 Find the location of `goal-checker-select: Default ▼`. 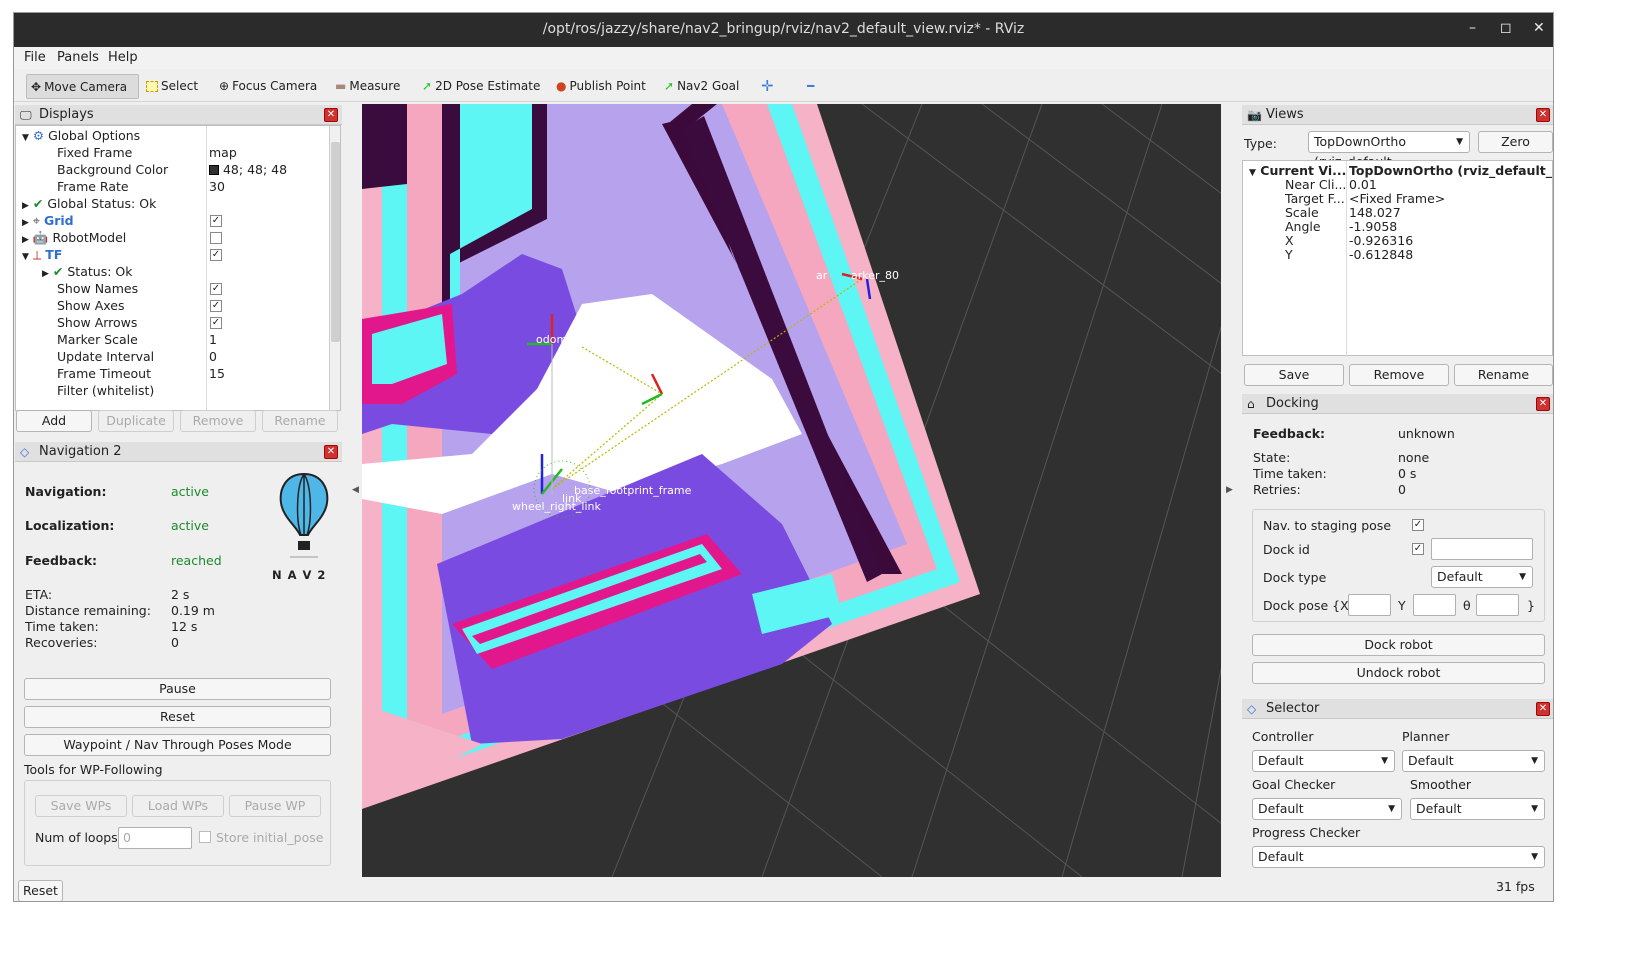

goal-checker-select: Default ▼ is located at coordinates (1327, 809).